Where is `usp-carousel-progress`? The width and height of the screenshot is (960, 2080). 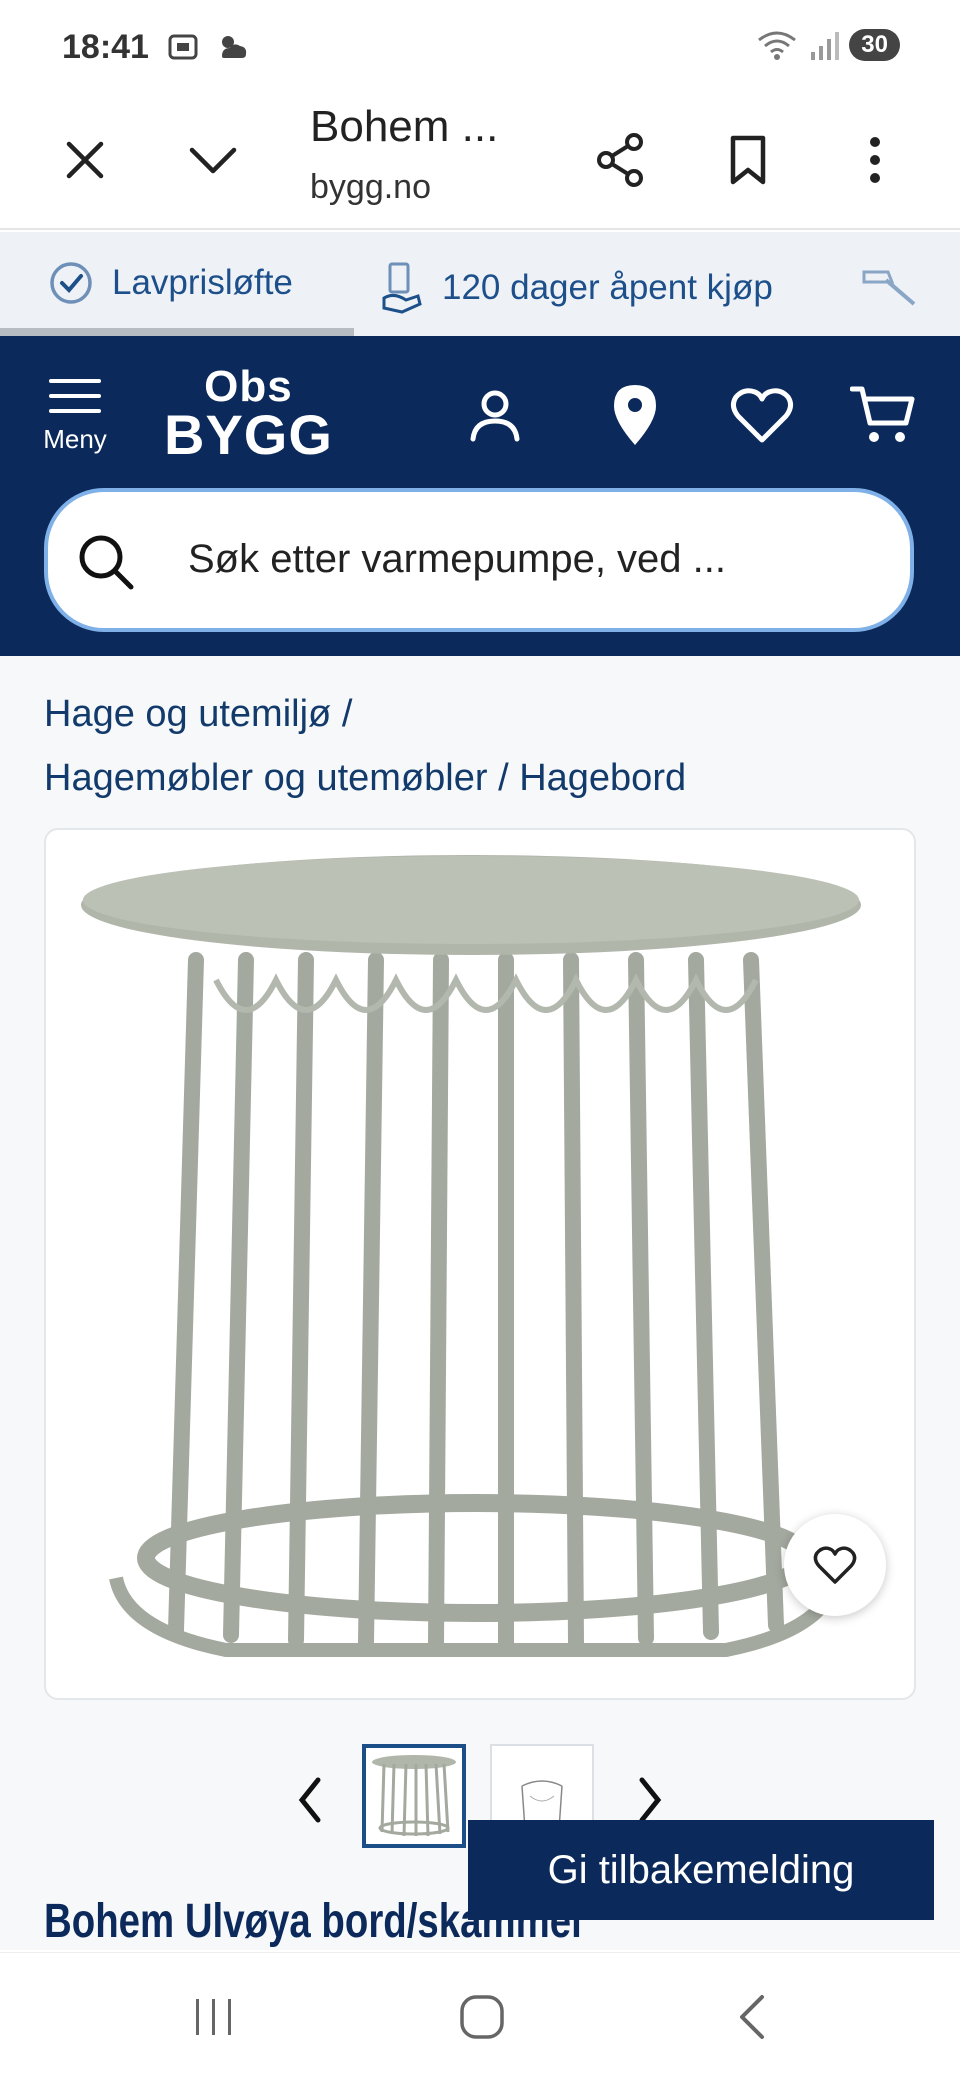 usp-carousel-progress is located at coordinates (177, 332).